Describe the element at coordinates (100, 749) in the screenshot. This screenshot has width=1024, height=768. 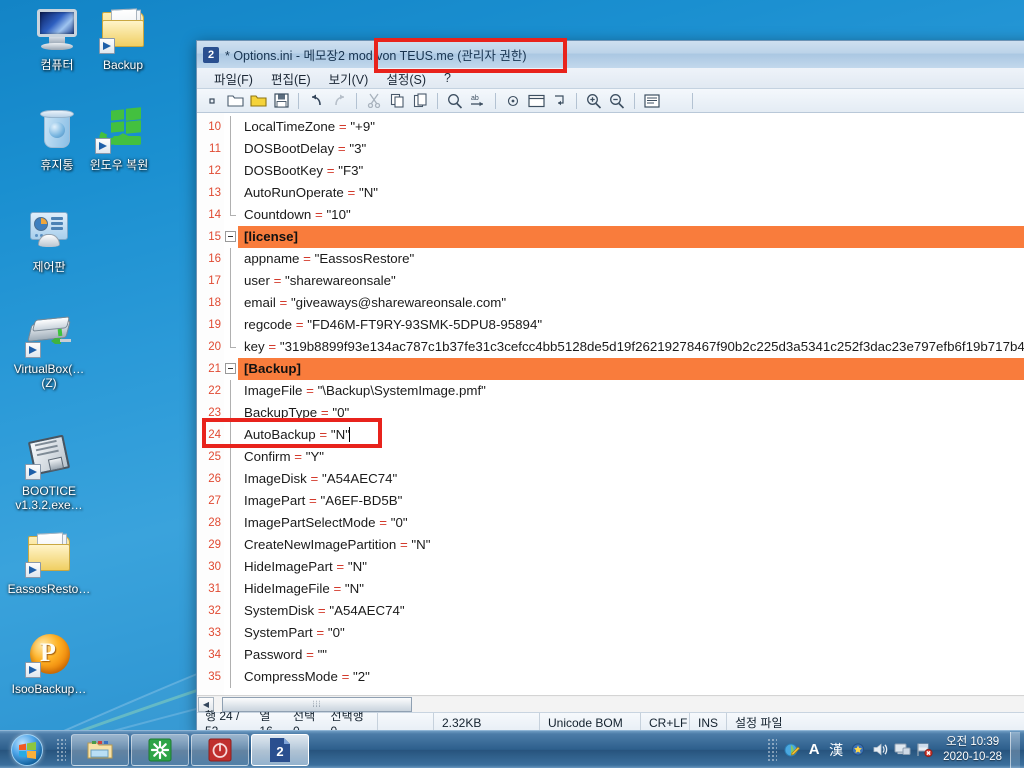
I see `taskbar-explorer` at that location.